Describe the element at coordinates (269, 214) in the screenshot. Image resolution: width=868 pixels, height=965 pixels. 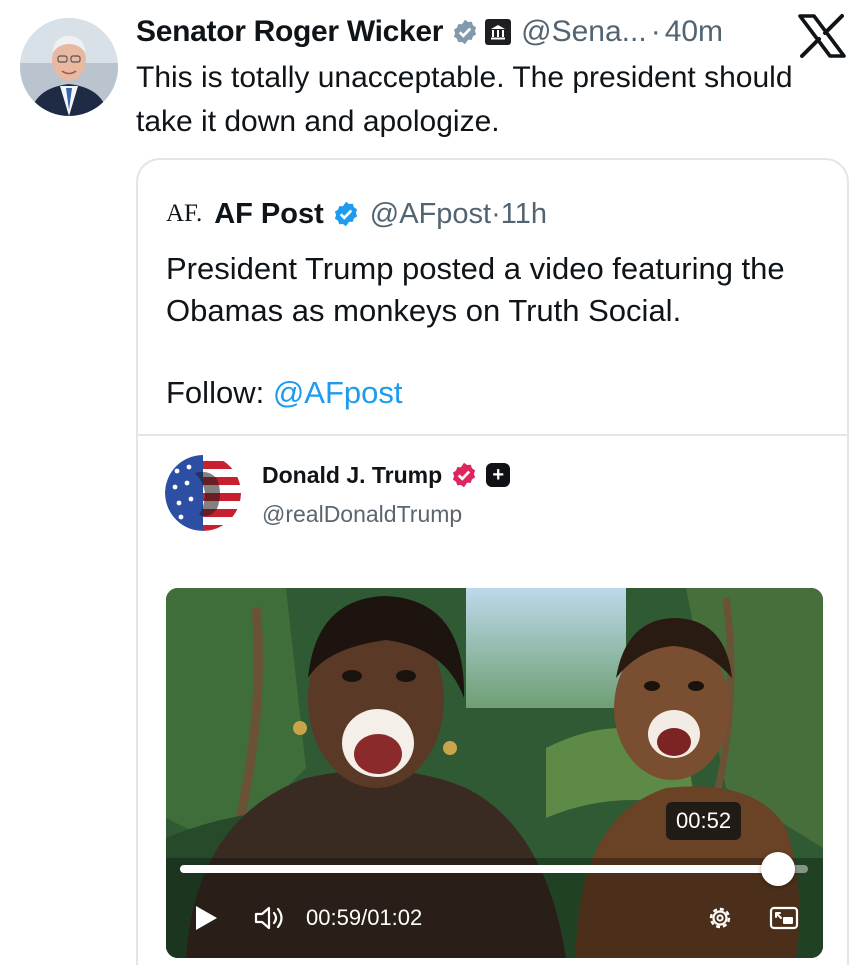
I see `quoted-author-name: AF Post` at that location.